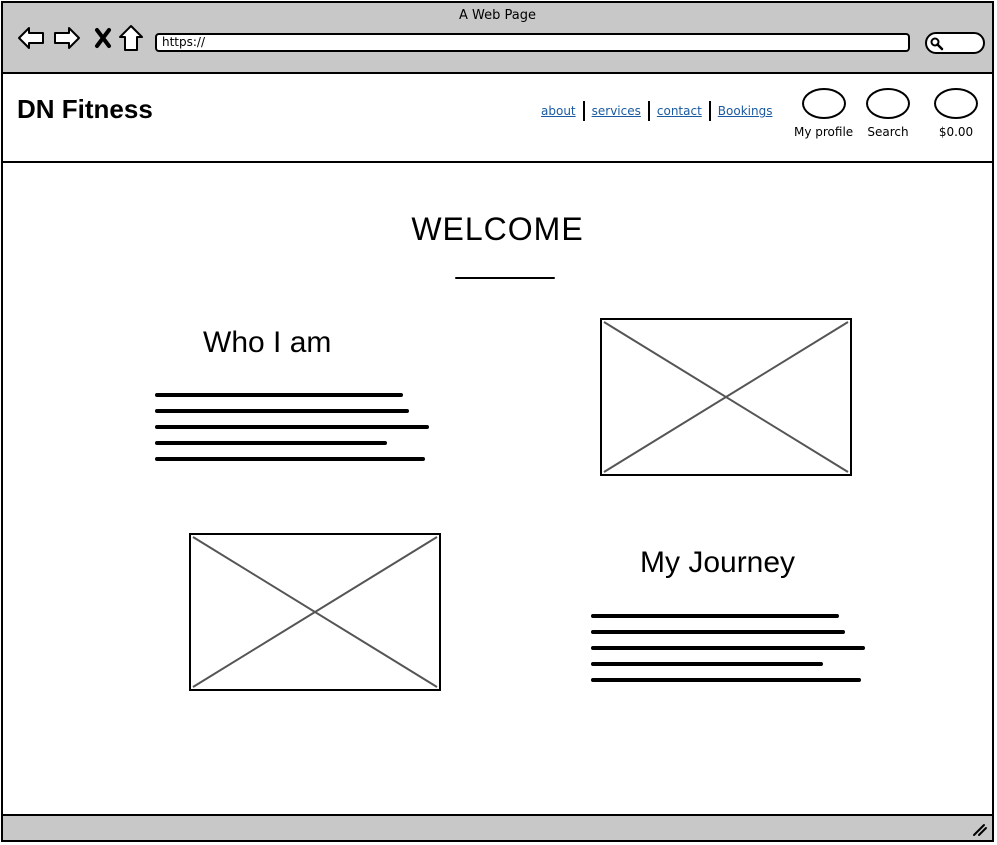 This screenshot has width=997, height=845. I want to click on site-logo: DN Fitness, so click(85, 109).